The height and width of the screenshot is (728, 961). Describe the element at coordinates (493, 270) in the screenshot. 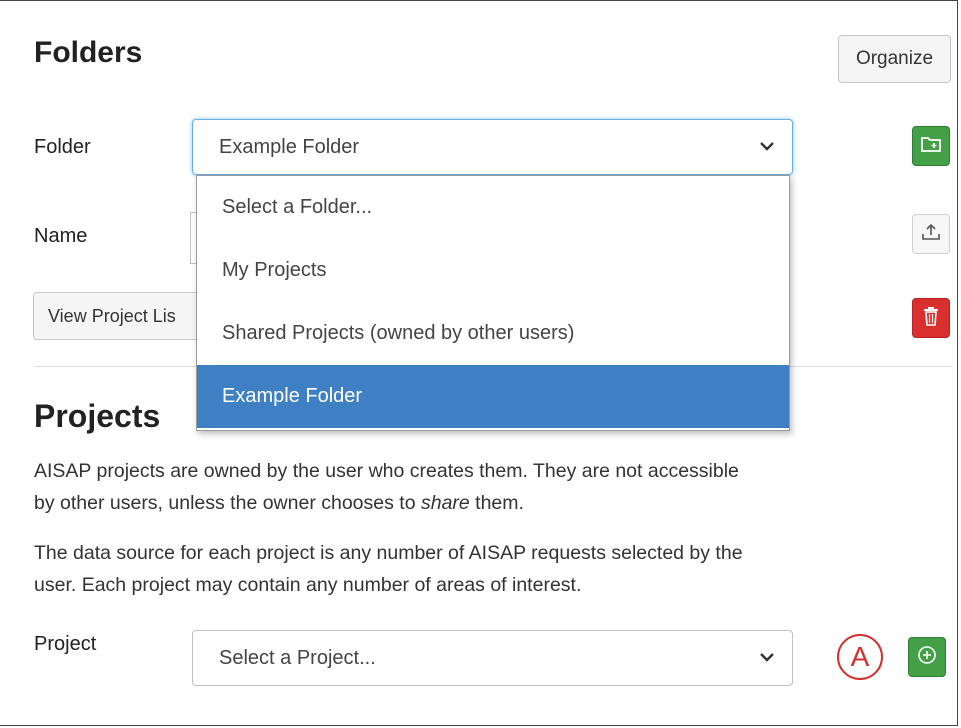

I see `folder-option: My Projects` at that location.